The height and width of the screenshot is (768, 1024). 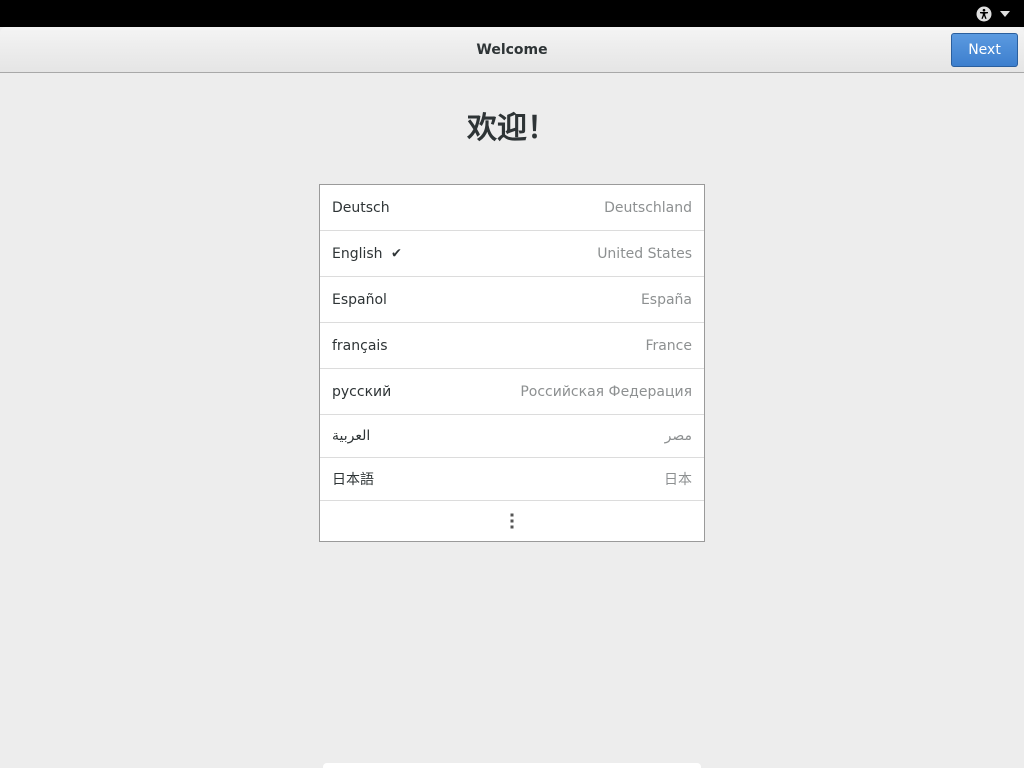 What do you see at coordinates (512, 392) in the screenshot?
I see `language-row-russian: русский Российская Федерация` at bounding box center [512, 392].